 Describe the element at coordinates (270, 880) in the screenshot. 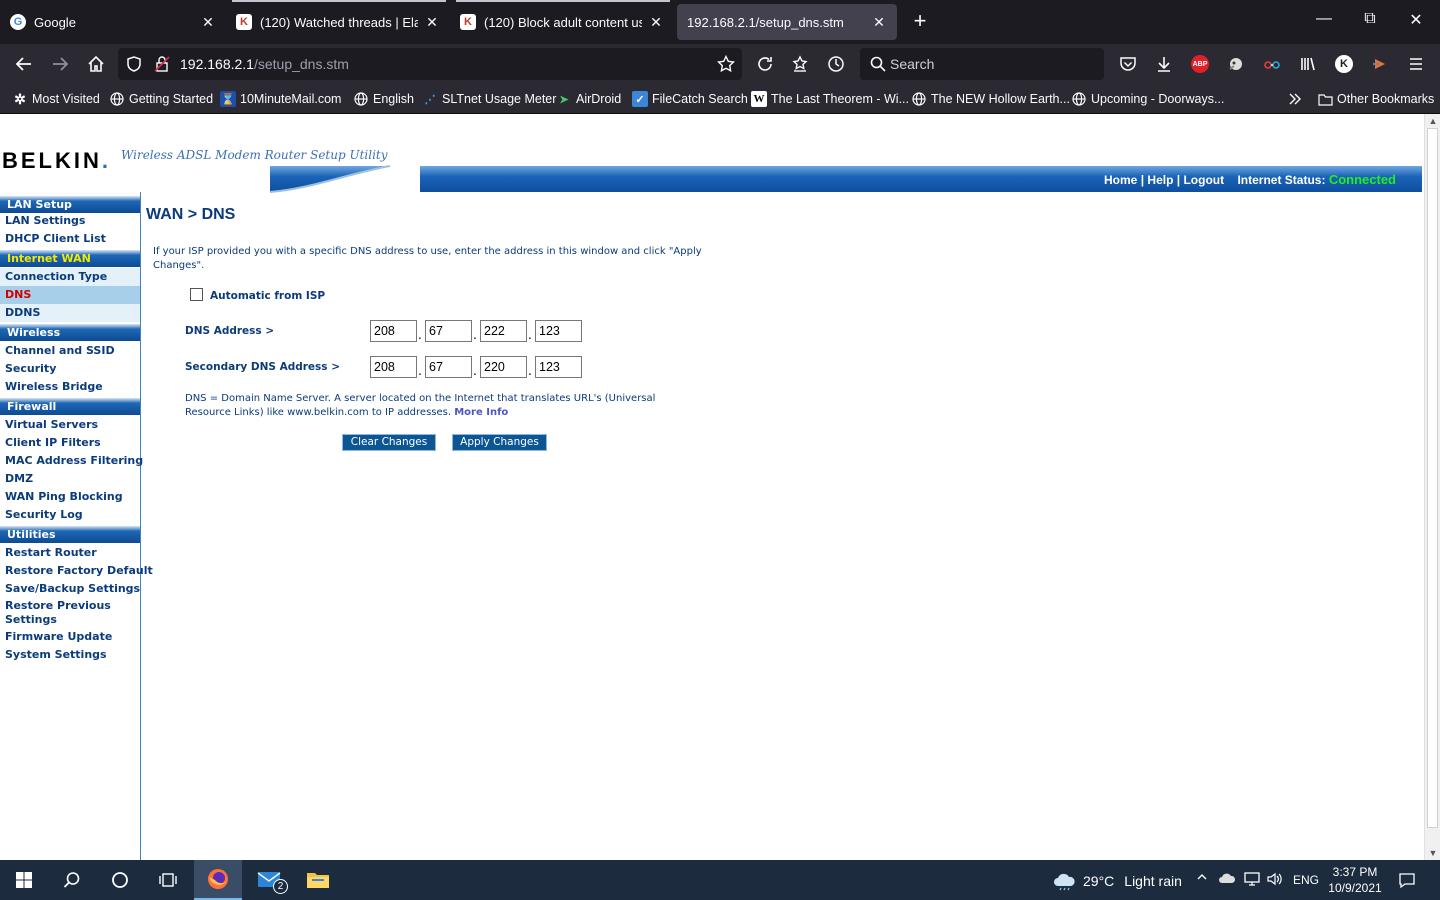

I see `mail-taskbar-icon: 2` at that location.